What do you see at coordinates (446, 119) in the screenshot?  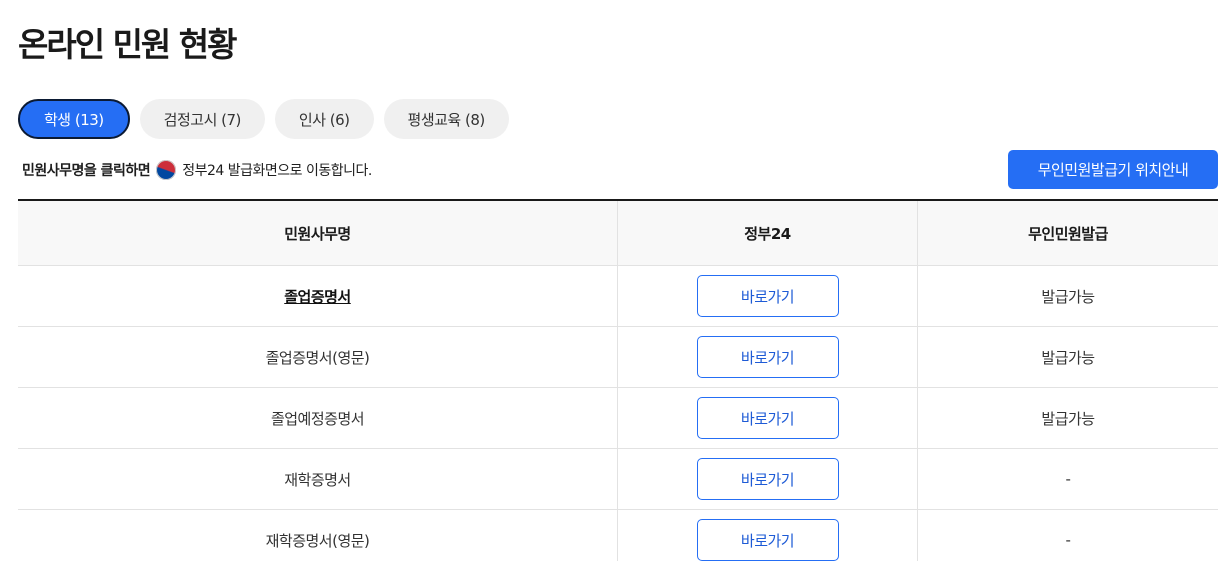 I see `tab-lifelong-education: 평생교육 (8)` at bounding box center [446, 119].